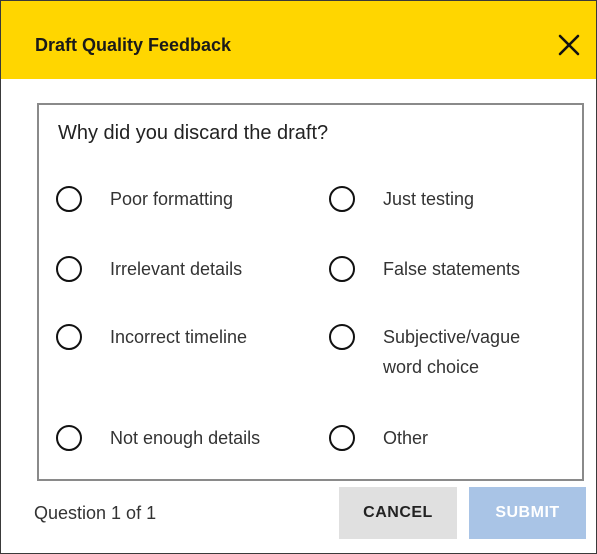 Image resolution: width=597 pixels, height=554 pixels. What do you see at coordinates (176, 269) in the screenshot?
I see `option-label: Irrelevant details` at bounding box center [176, 269].